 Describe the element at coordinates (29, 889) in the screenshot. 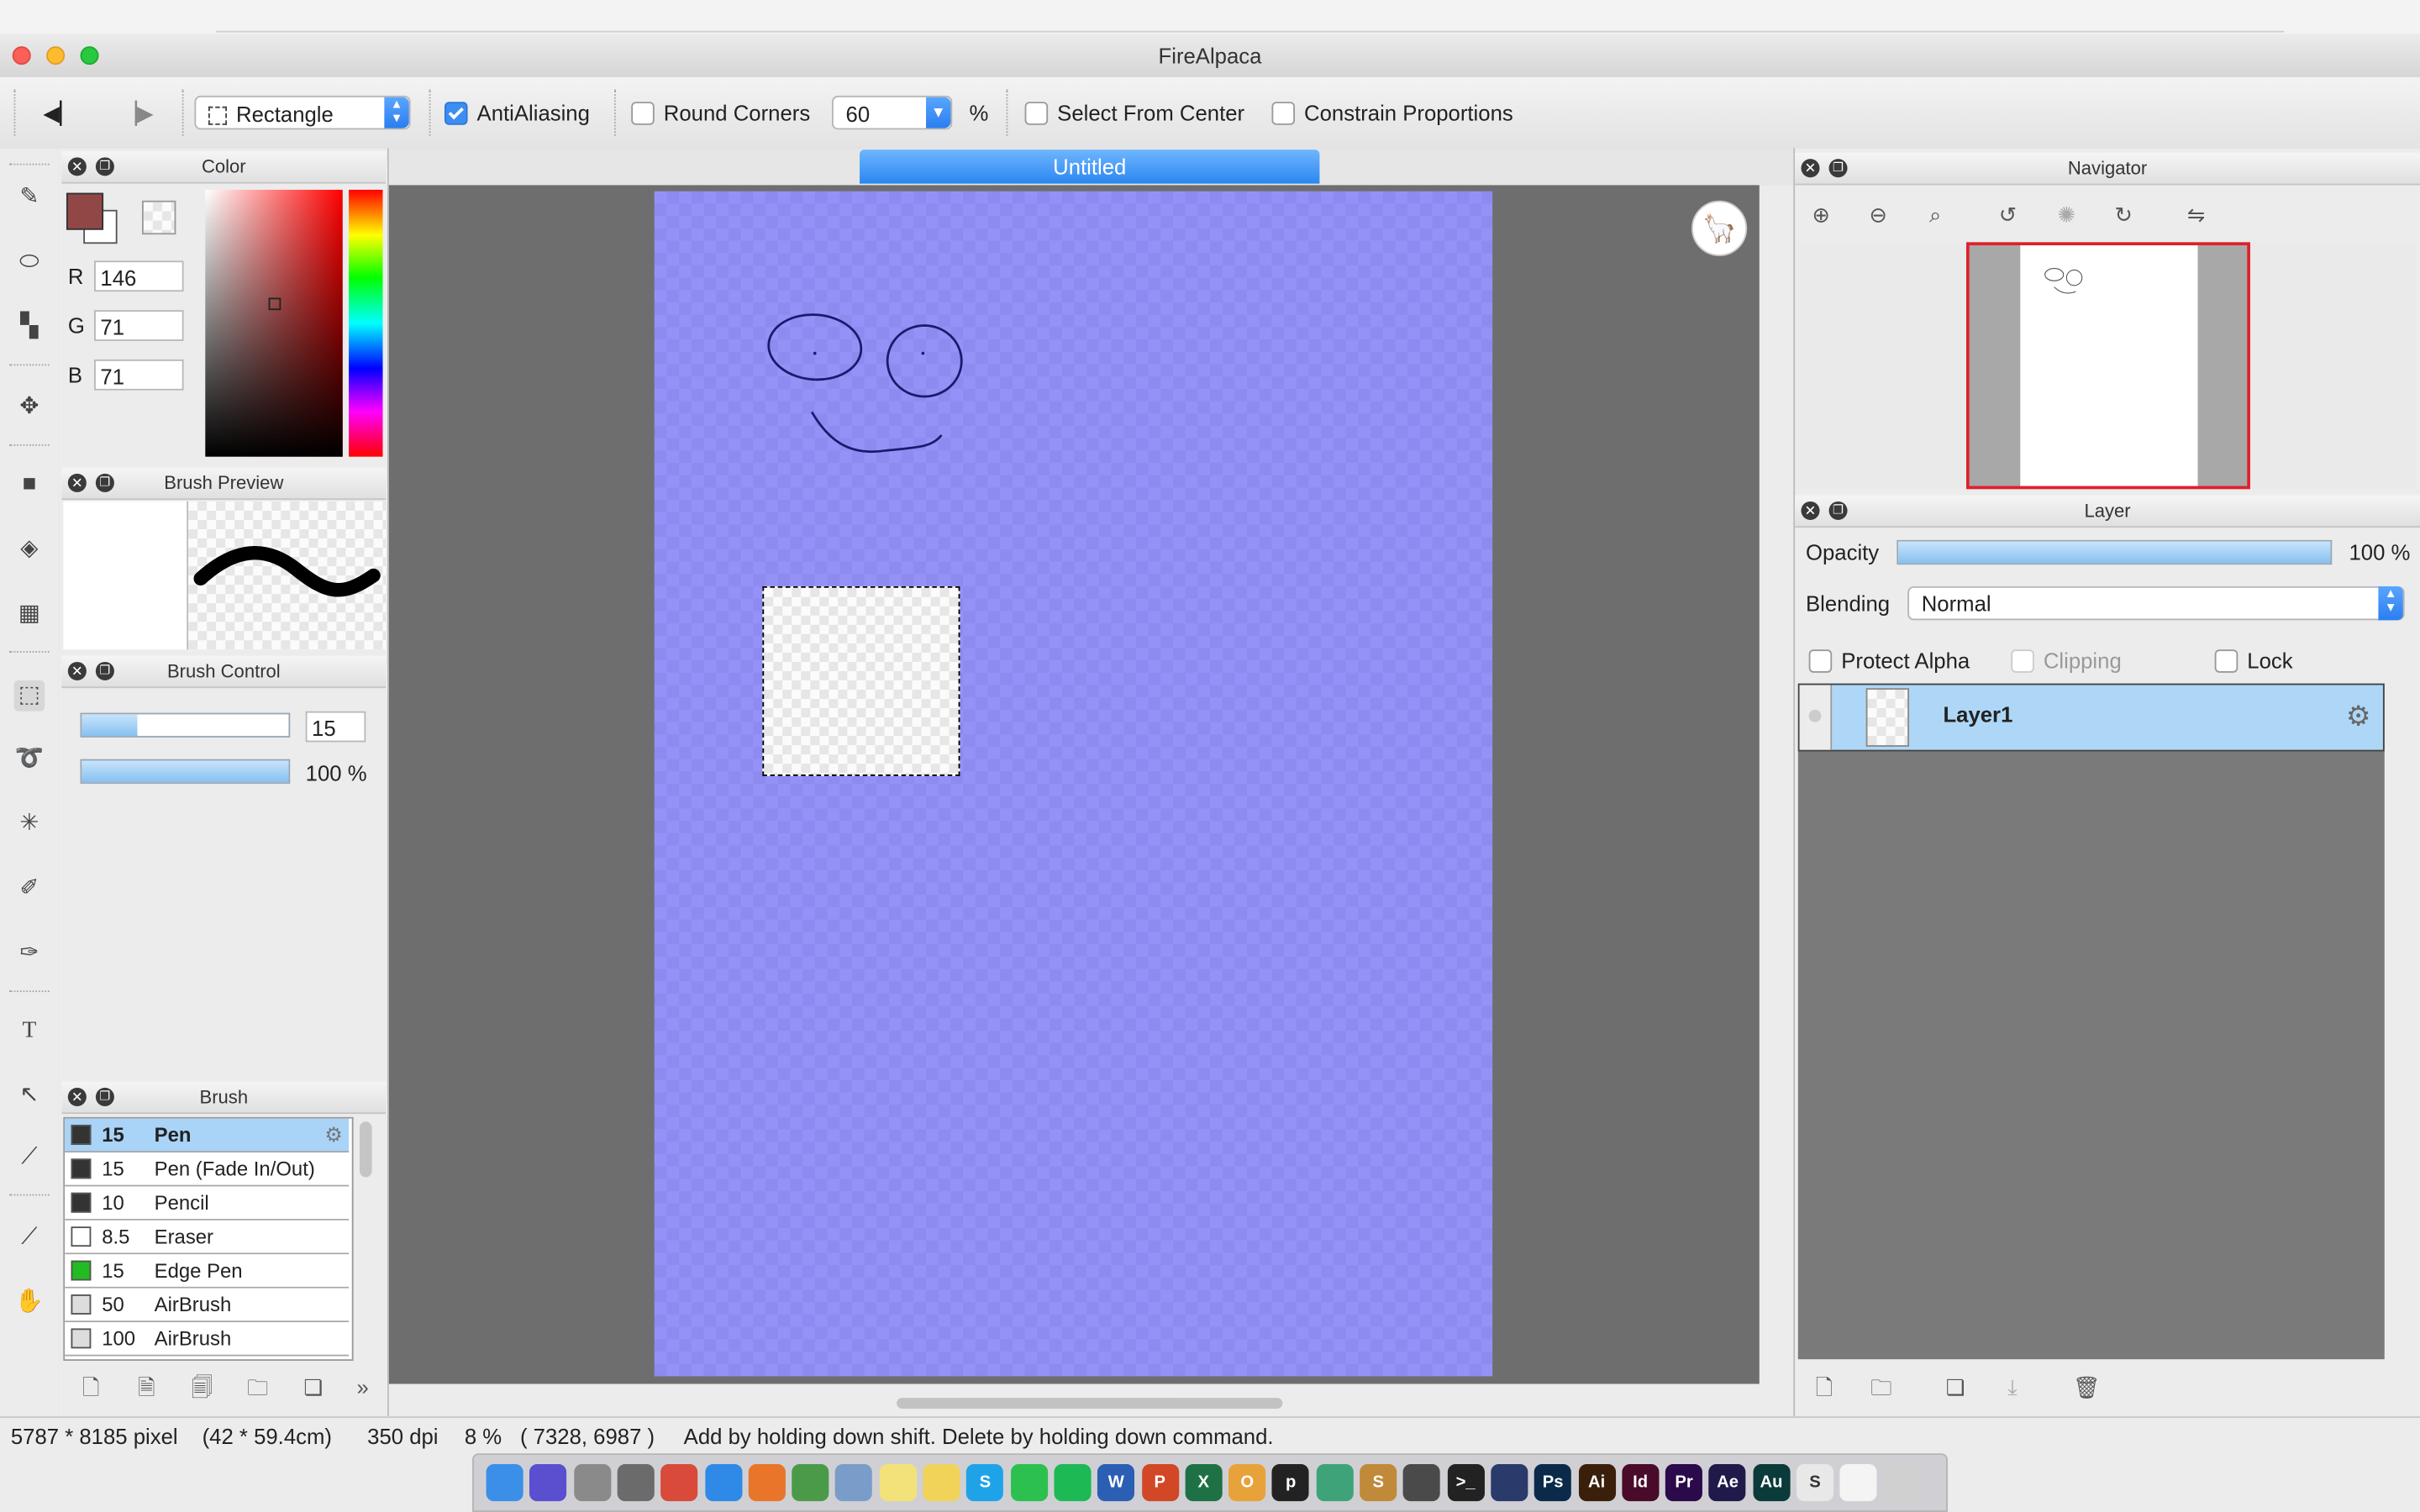

I see `select-pen-tool-icon: ✐` at that location.